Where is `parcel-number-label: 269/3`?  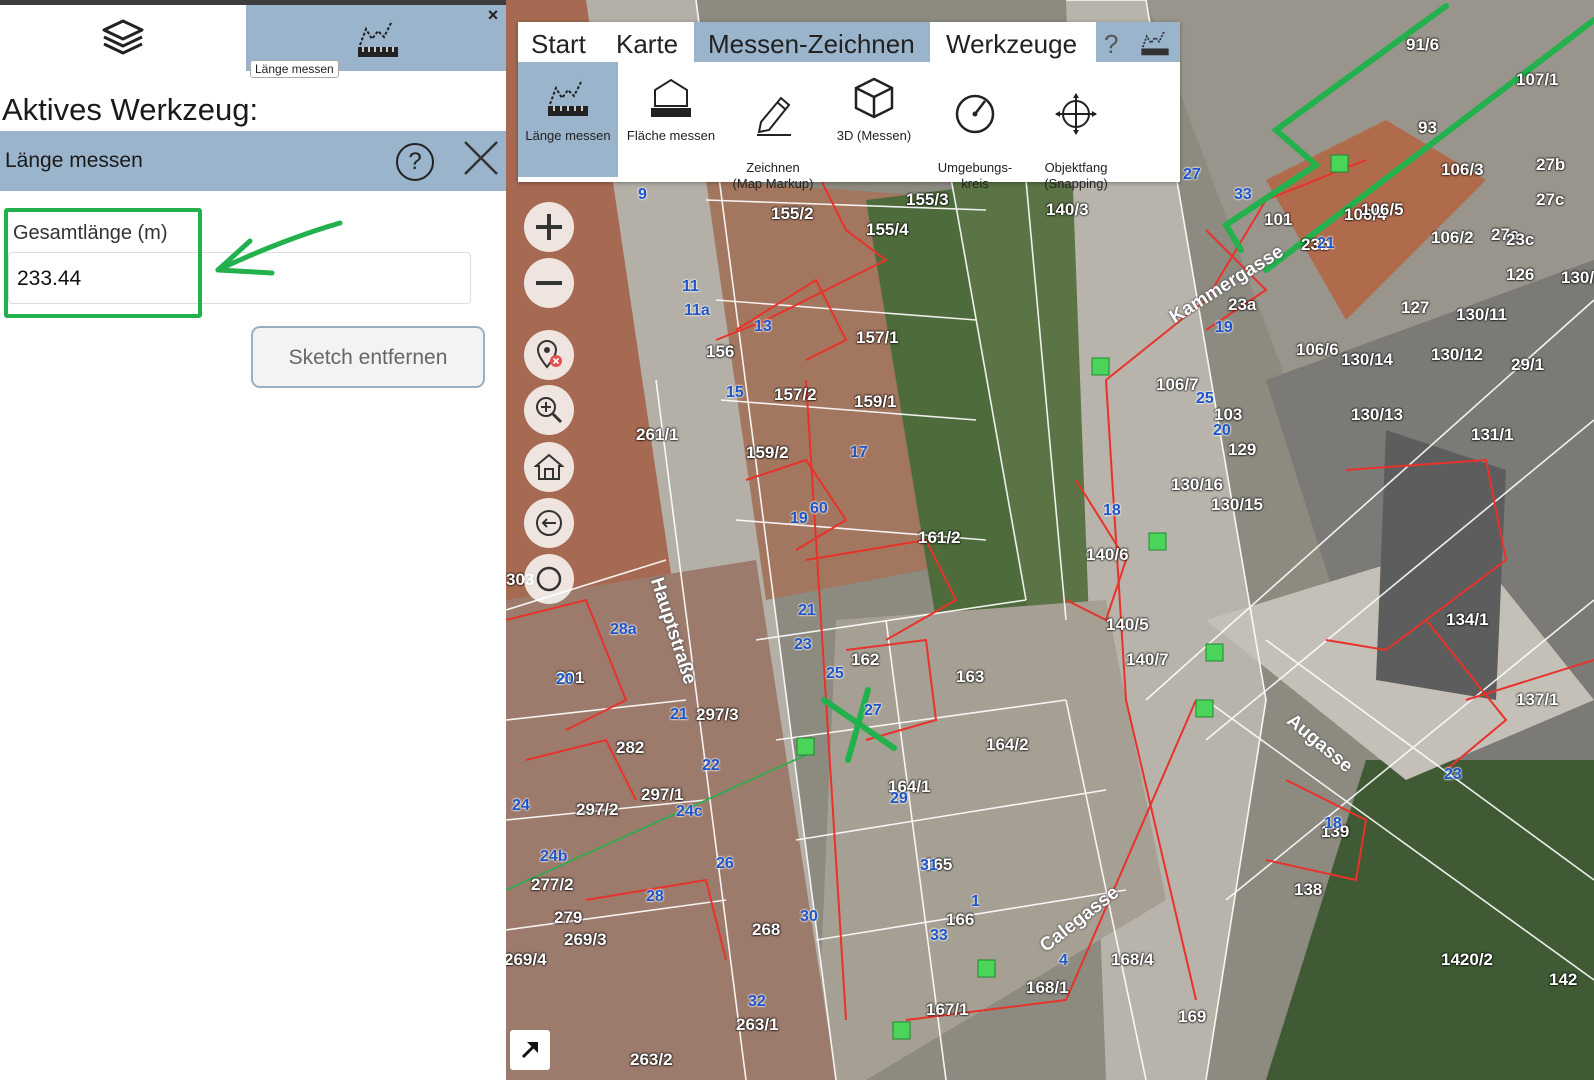
parcel-number-label: 269/3 is located at coordinates (585, 939).